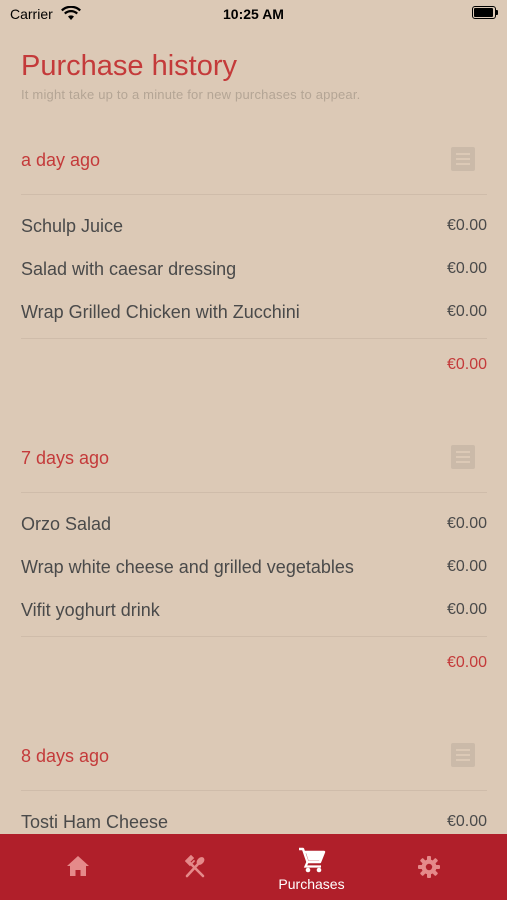 This screenshot has width=507, height=900. Describe the element at coordinates (72, 226) in the screenshot. I see `item-name: Schulp Juice` at that location.